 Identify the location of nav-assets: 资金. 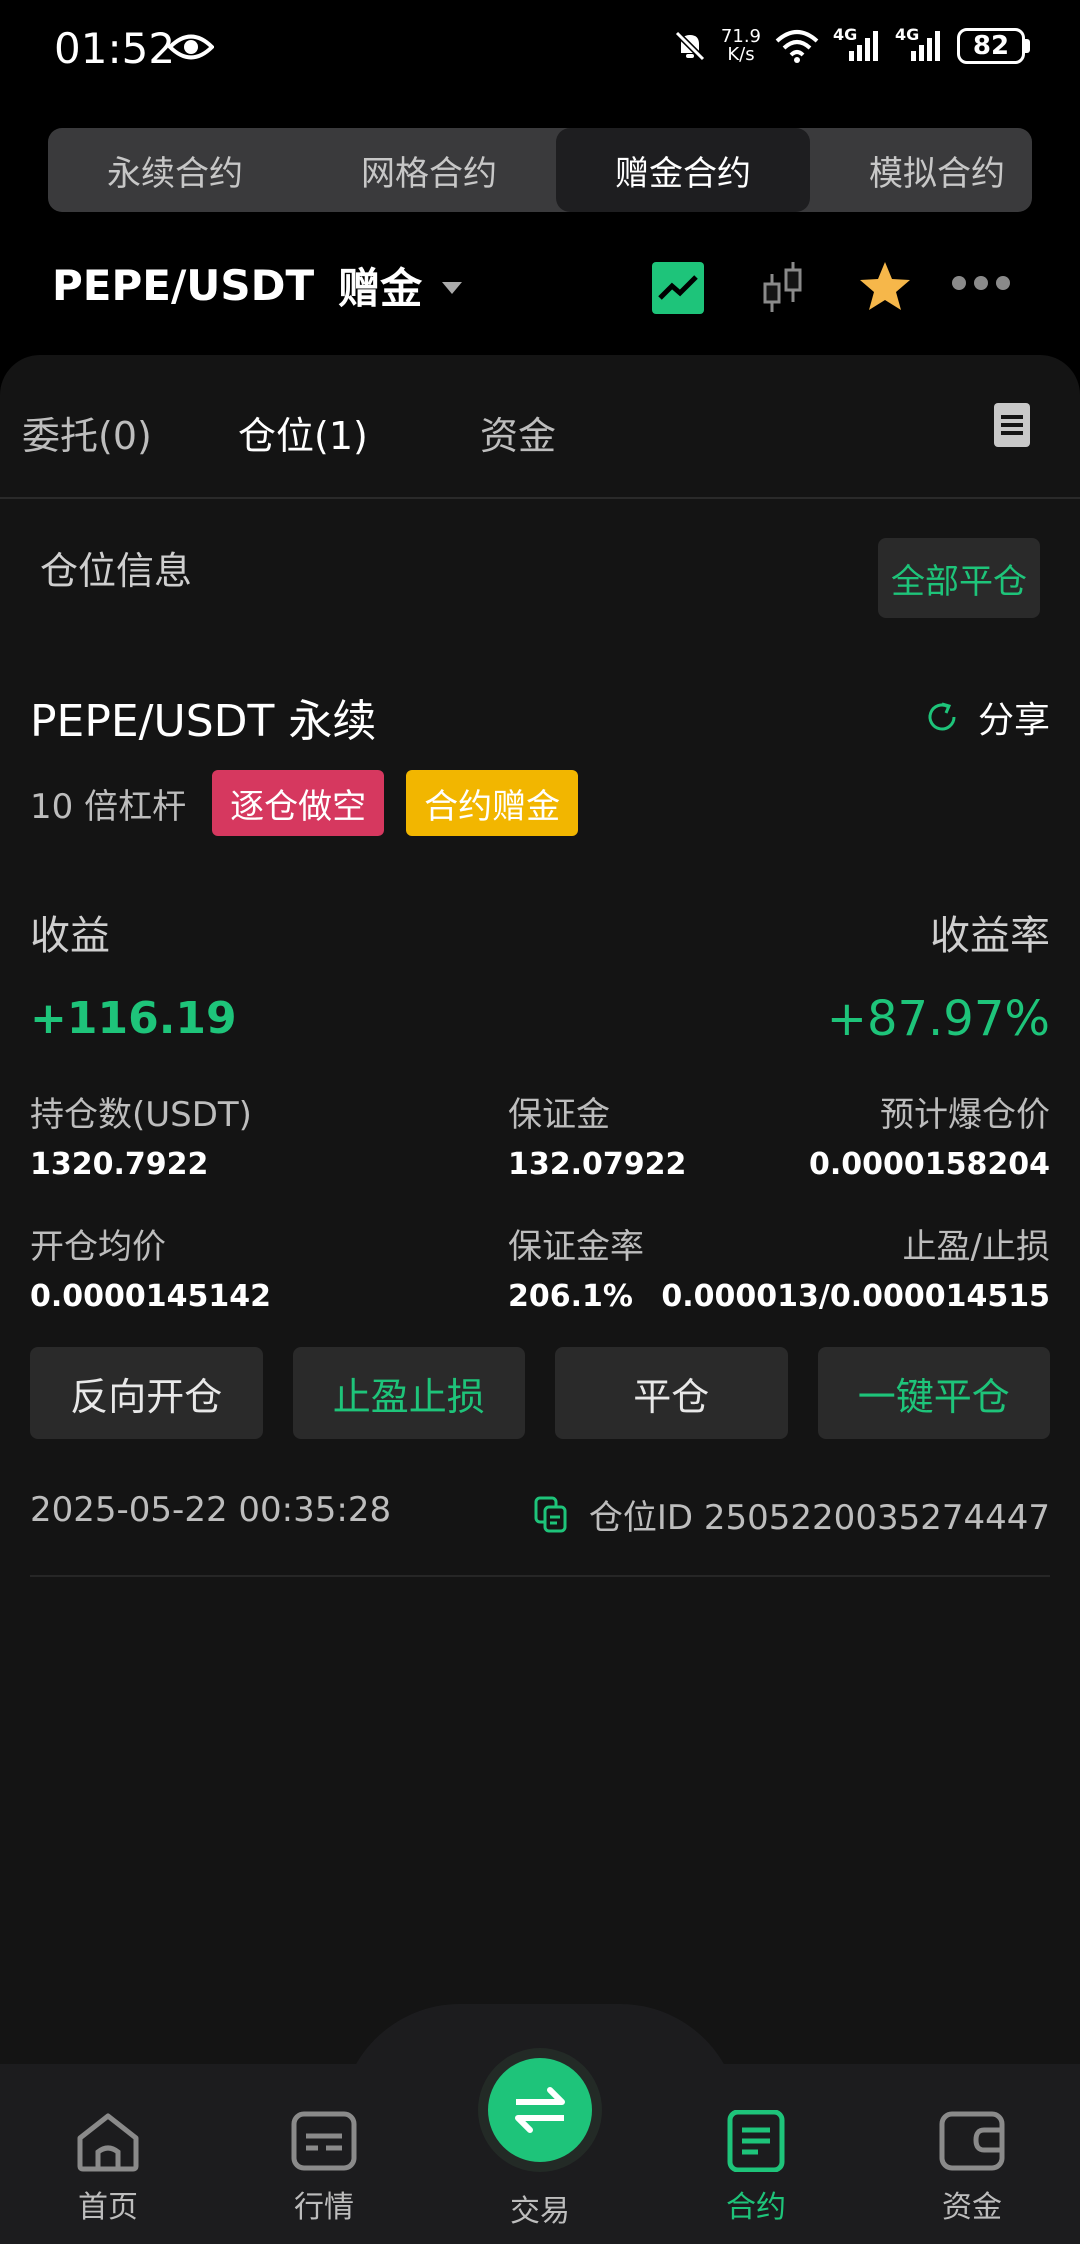
(972, 2168).